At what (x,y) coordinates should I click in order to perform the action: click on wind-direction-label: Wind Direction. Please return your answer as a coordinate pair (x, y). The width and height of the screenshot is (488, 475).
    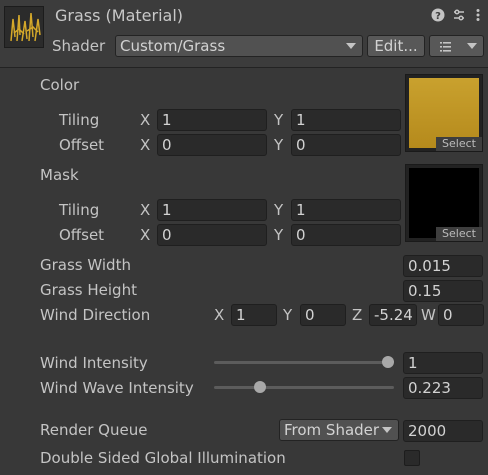
    Looking at the image, I should click on (95, 315).